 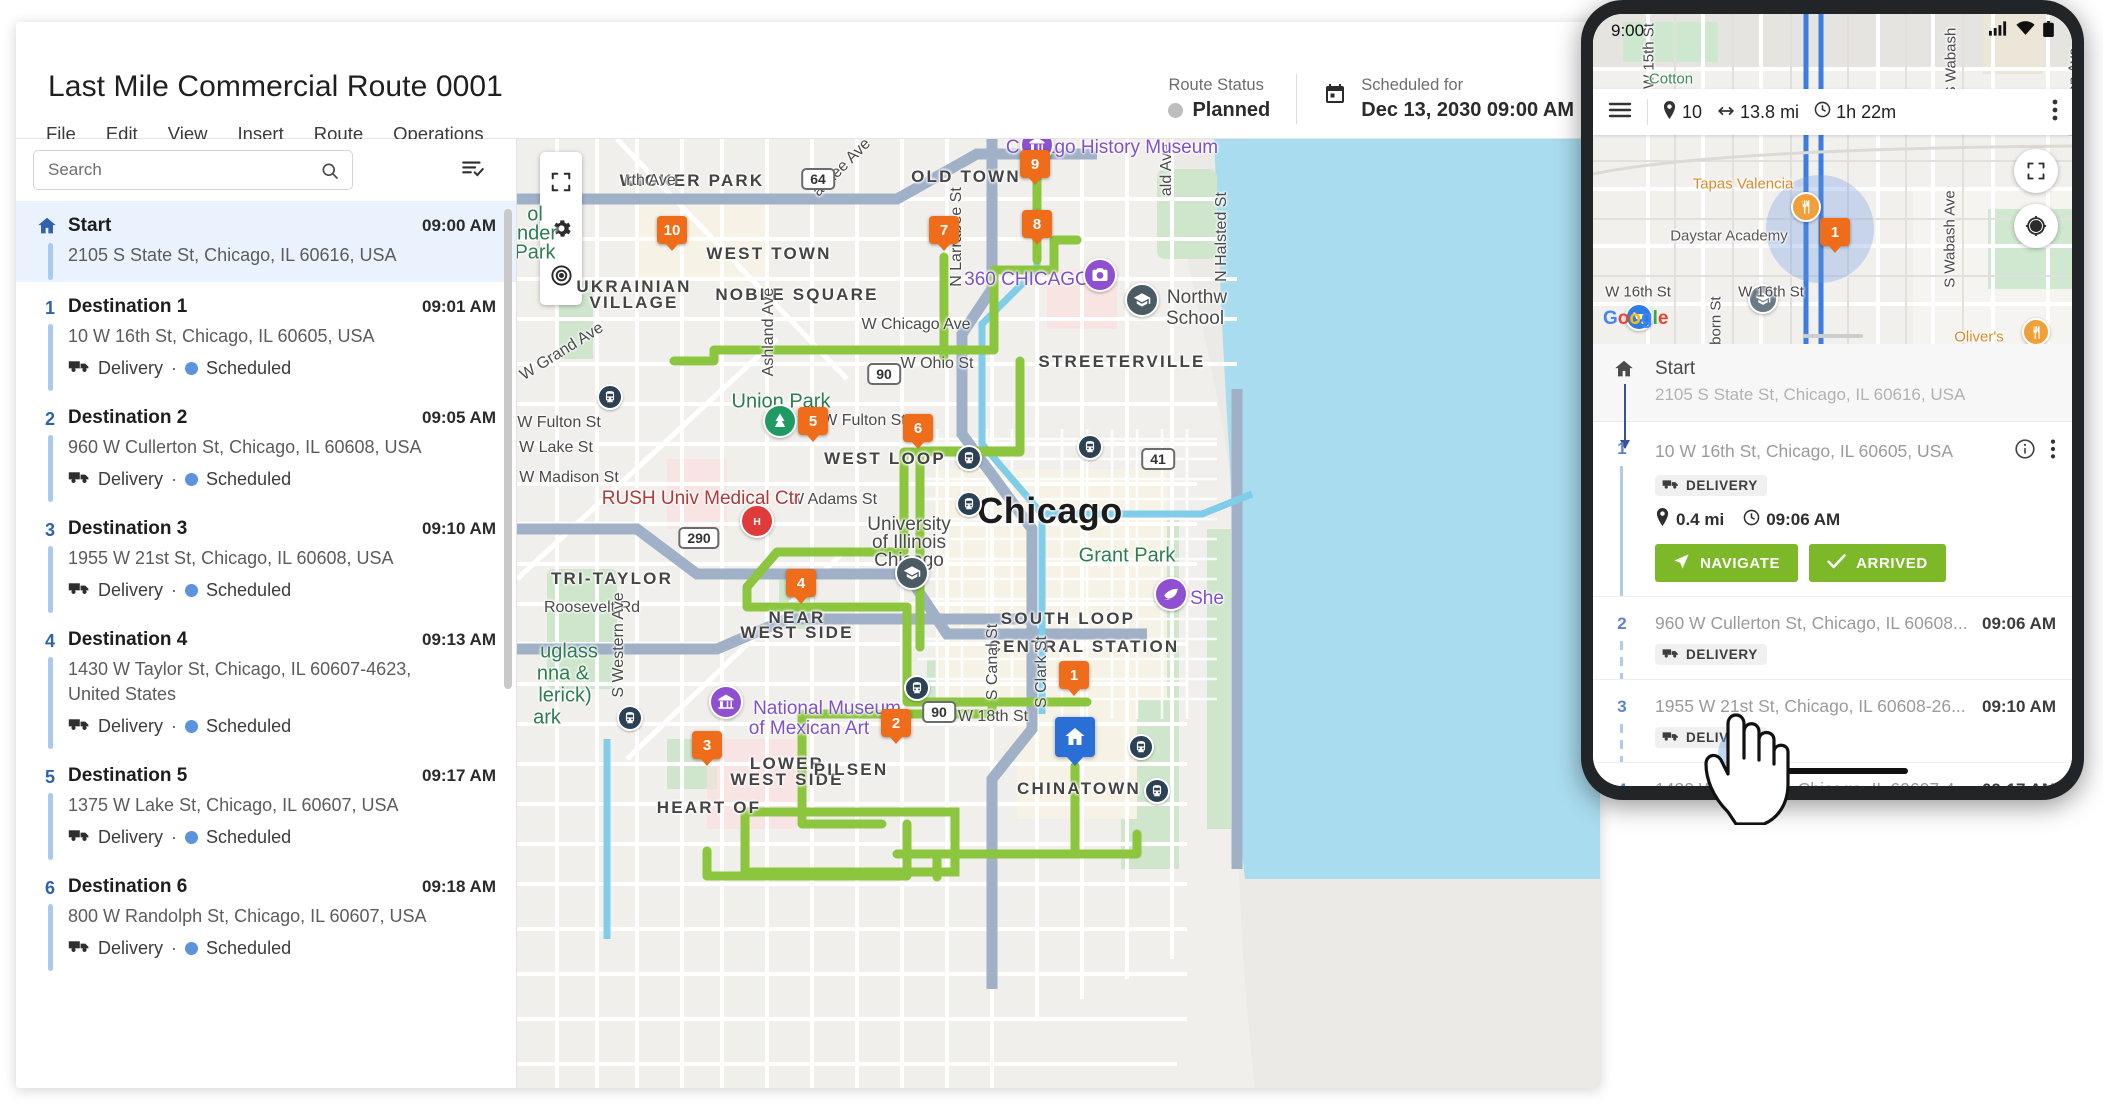 What do you see at coordinates (1804, 451) in the screenshot?
I see `phone-stop-address: 10 W 16th St, Chicago, IL 60605, USA` at bounding box center [1804, 451].